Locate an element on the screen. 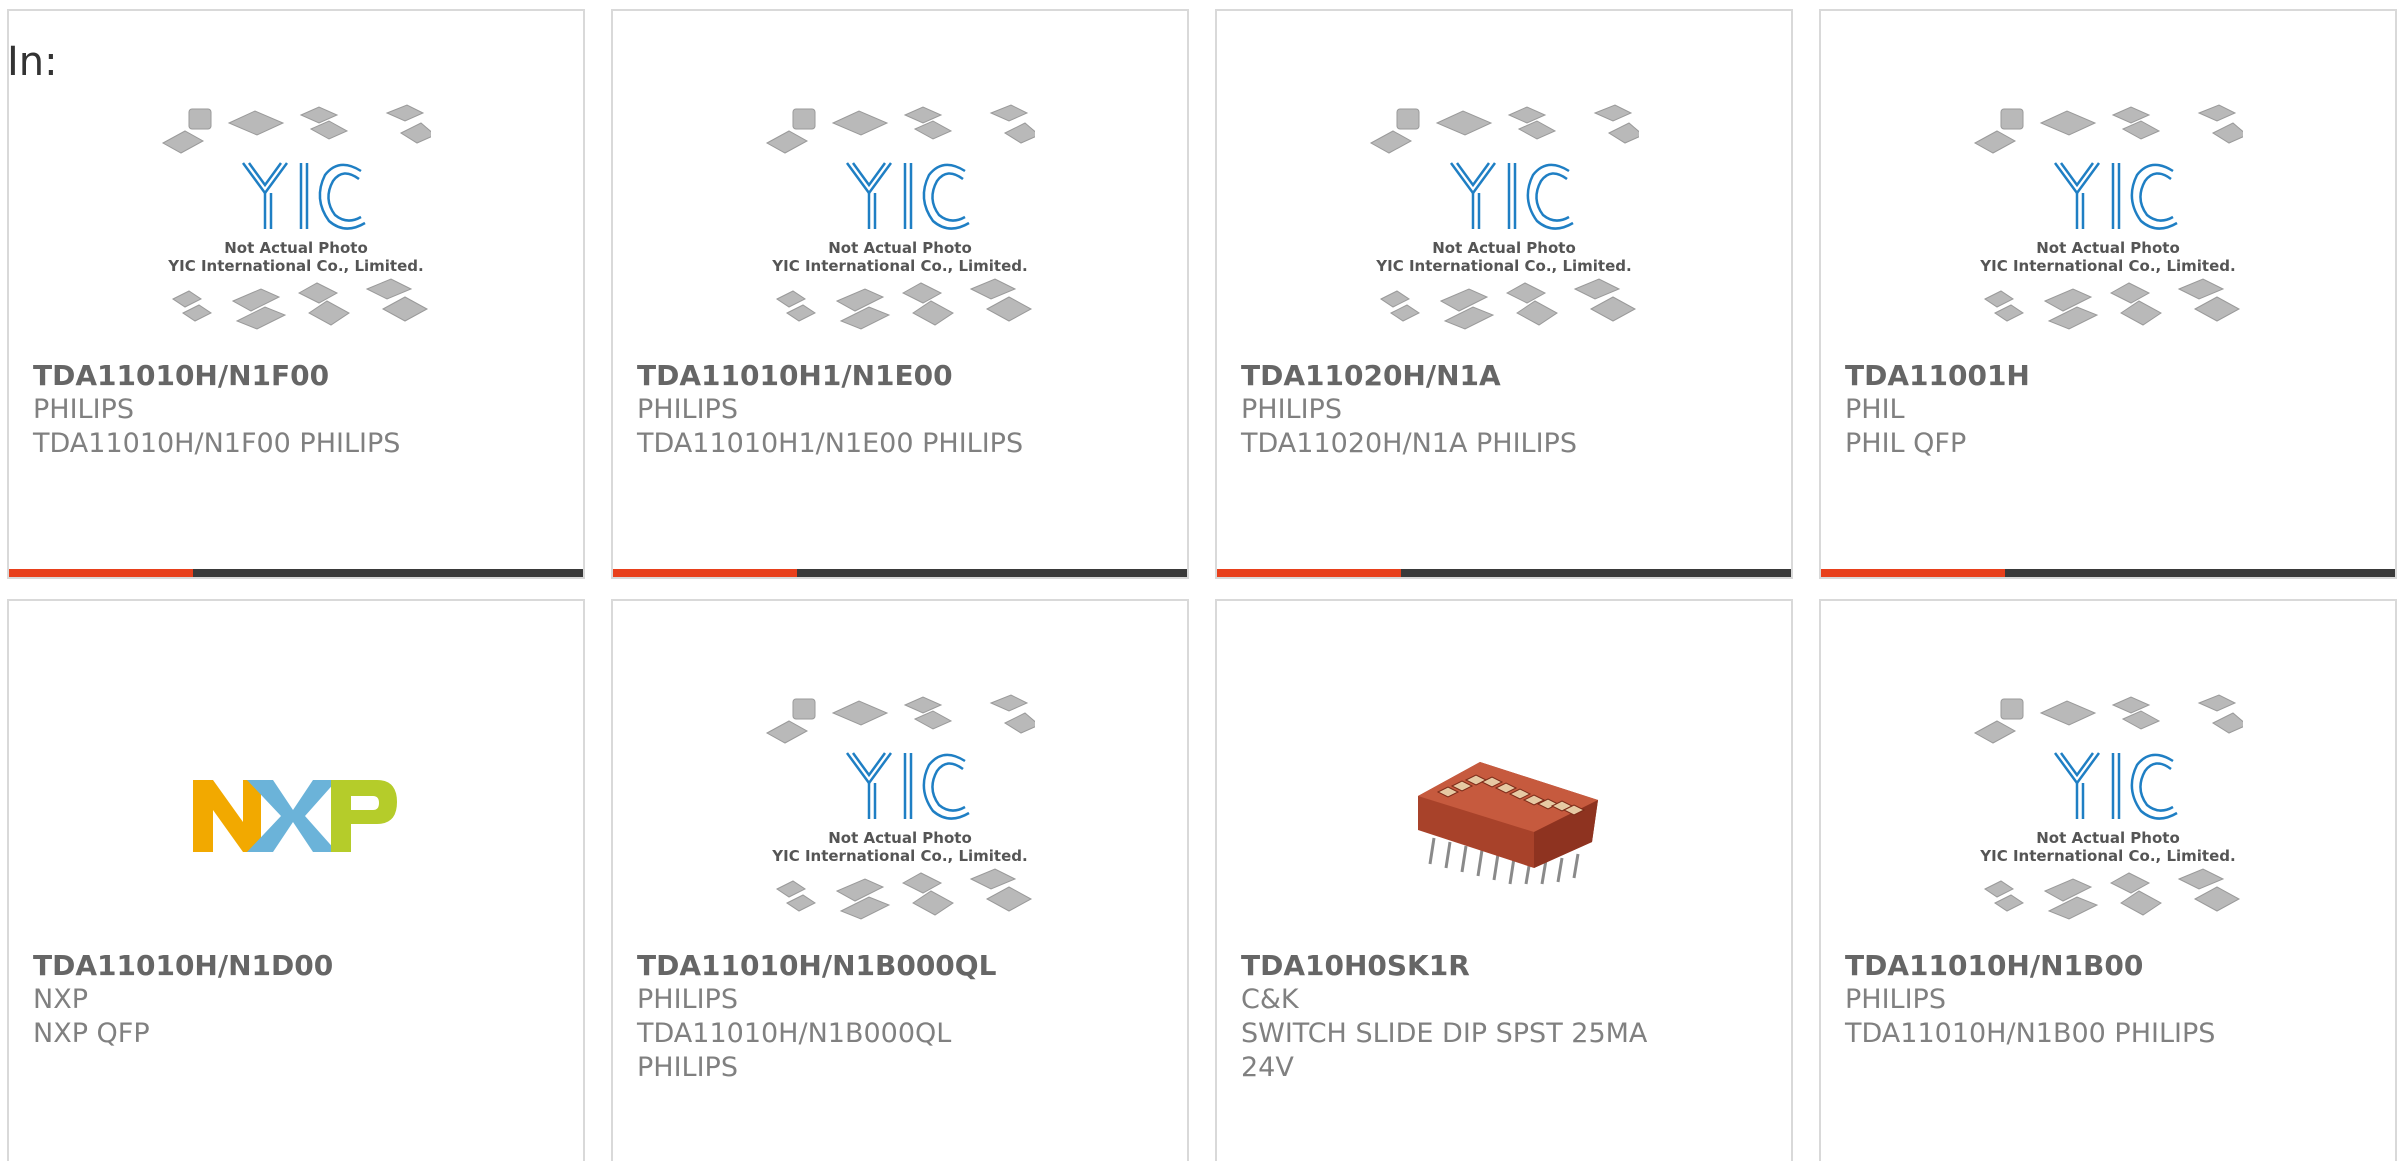 This screenshot has width=2400, height=1161. nxp-logo-icon is located at coordinates (295, 816).